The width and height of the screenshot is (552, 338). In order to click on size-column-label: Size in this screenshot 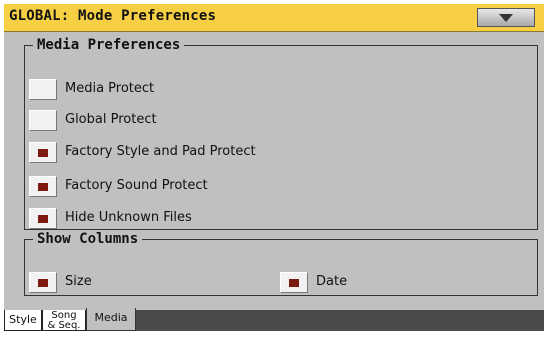, I will do `click(78, 281)`.